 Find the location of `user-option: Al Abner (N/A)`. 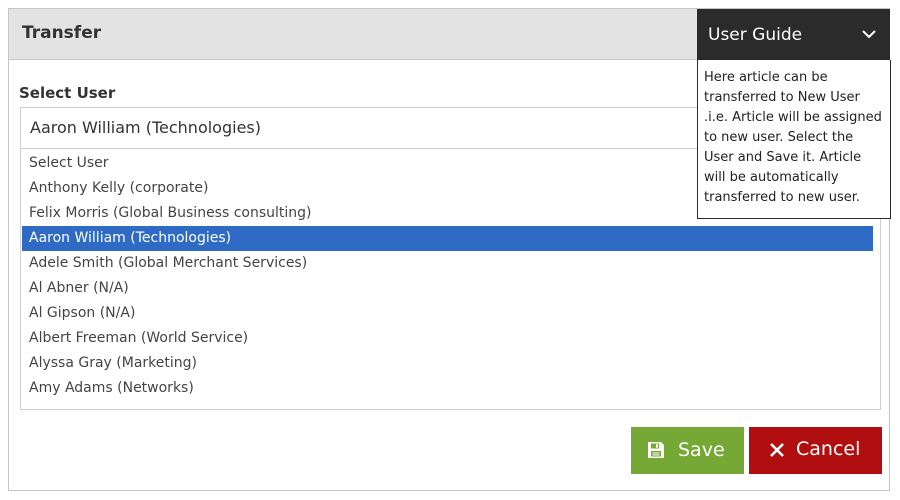

user-option: Al Abner (N/A) is located at coordinates (447, 288).